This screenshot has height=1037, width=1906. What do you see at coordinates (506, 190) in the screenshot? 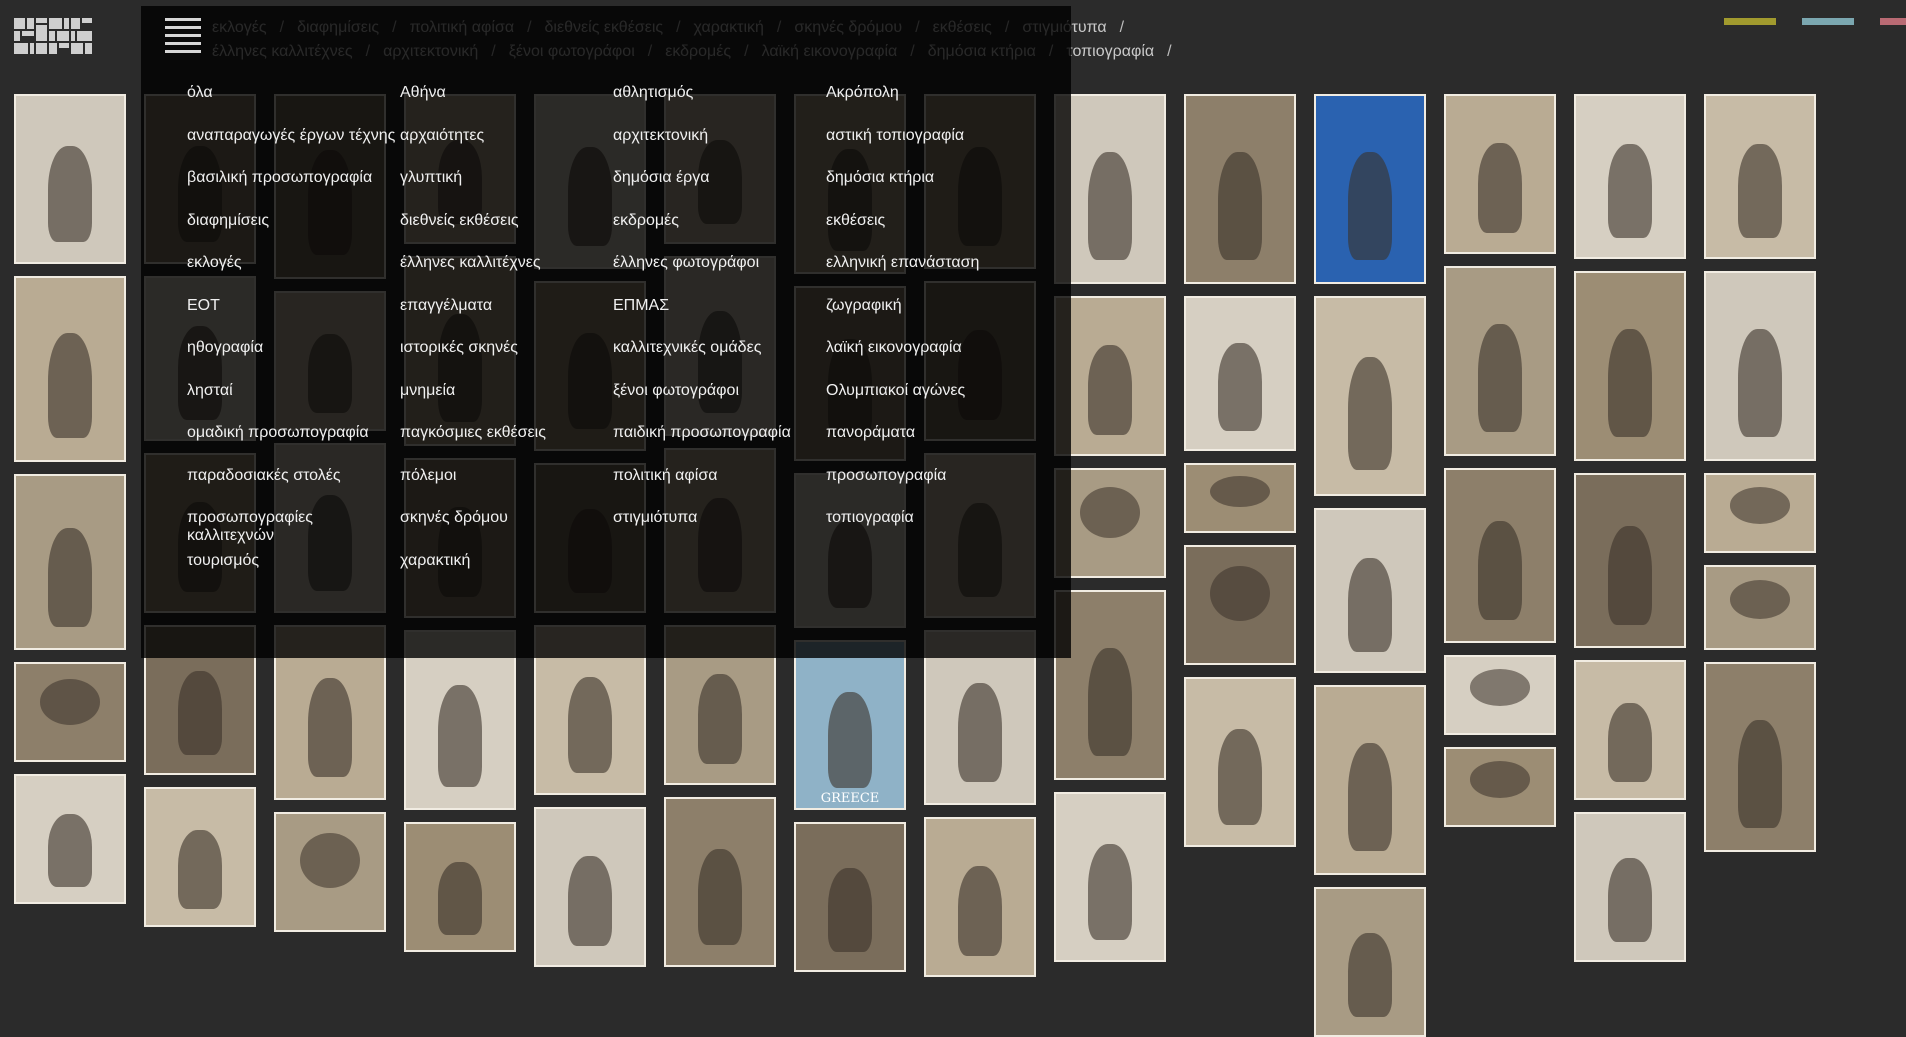
I see `menu-item: γλυπτική` at bounding box center [506, 190].